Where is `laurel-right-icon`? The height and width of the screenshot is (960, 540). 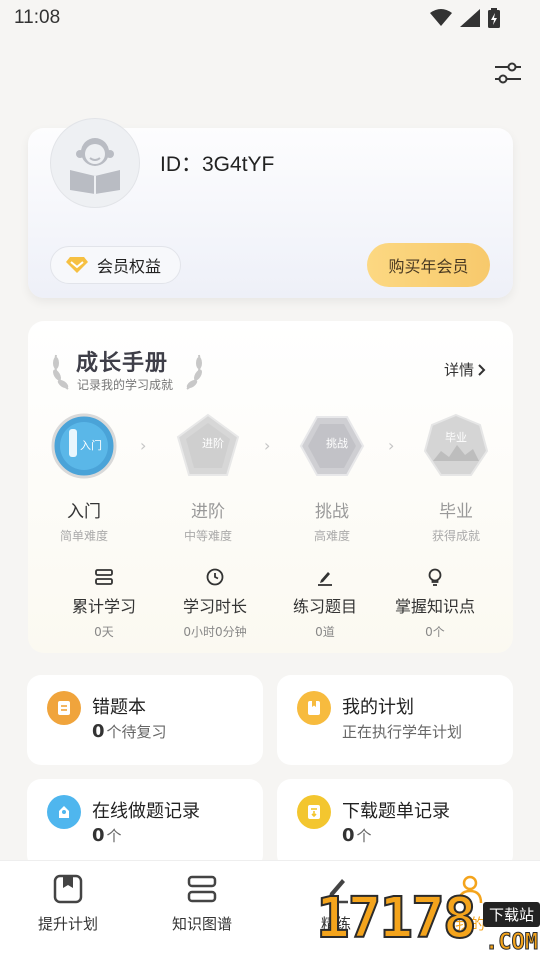 laurel-right-icon is located at coordinates (194, 372).